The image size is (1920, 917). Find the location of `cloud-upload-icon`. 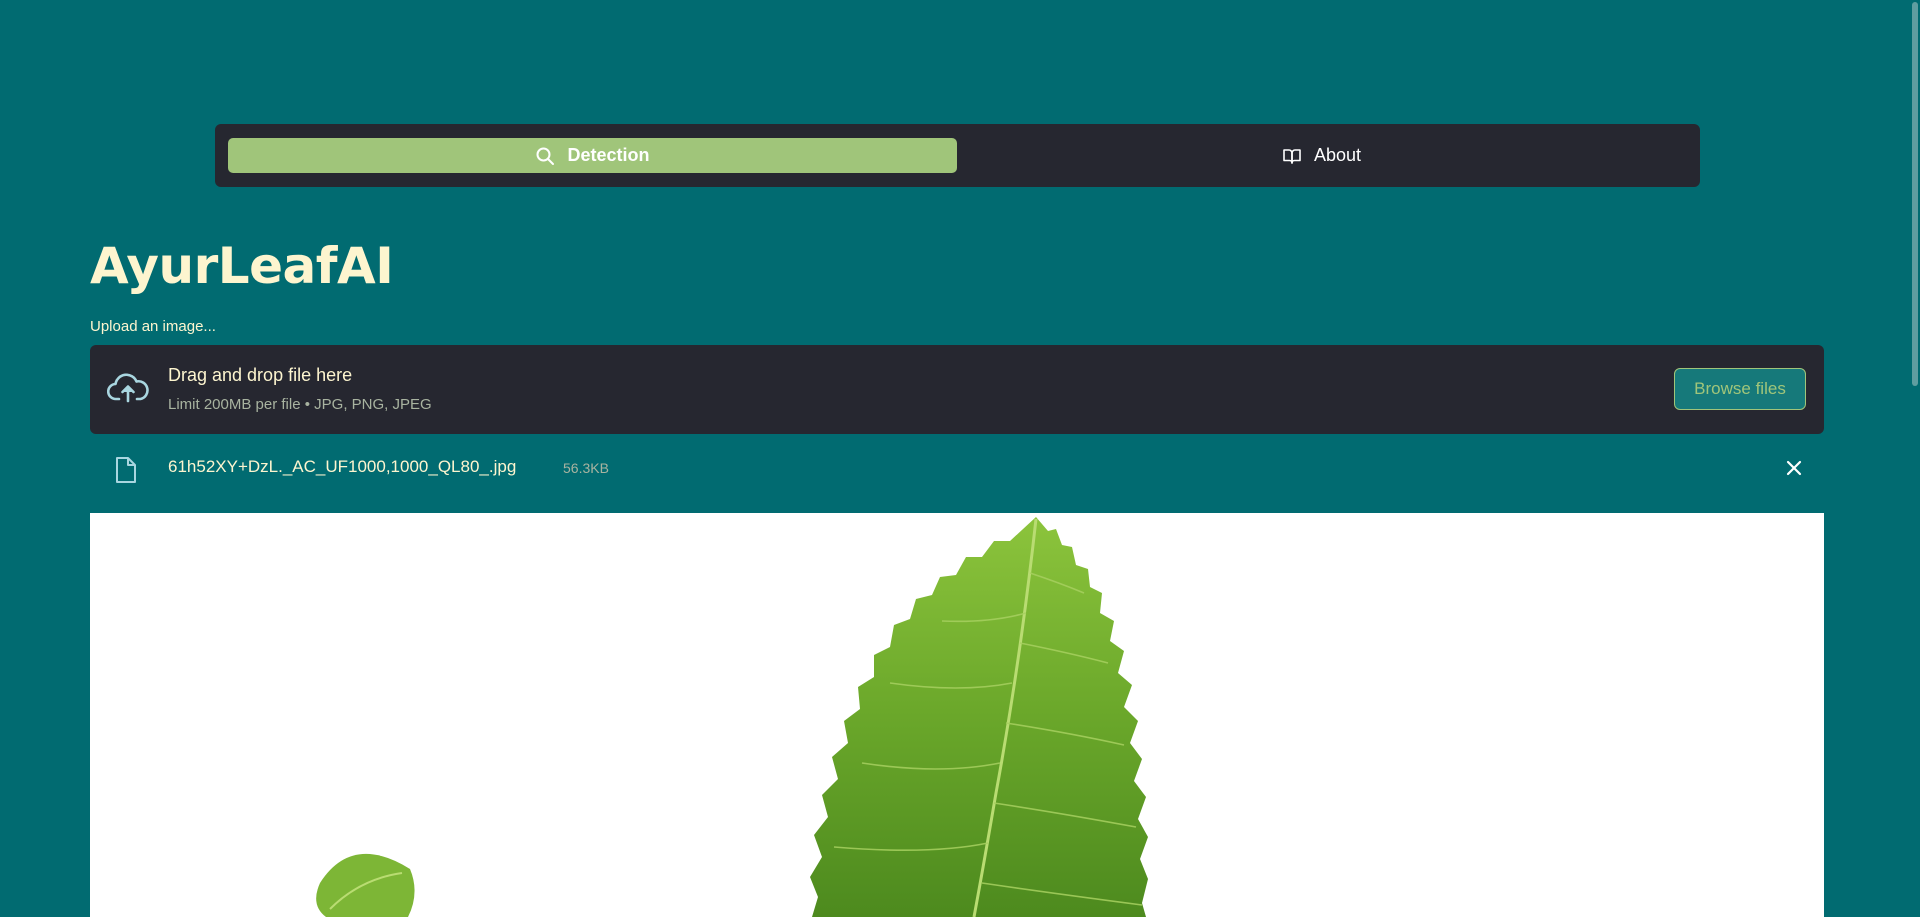

cloud-upload-icon is located at coordinates (127, 387).